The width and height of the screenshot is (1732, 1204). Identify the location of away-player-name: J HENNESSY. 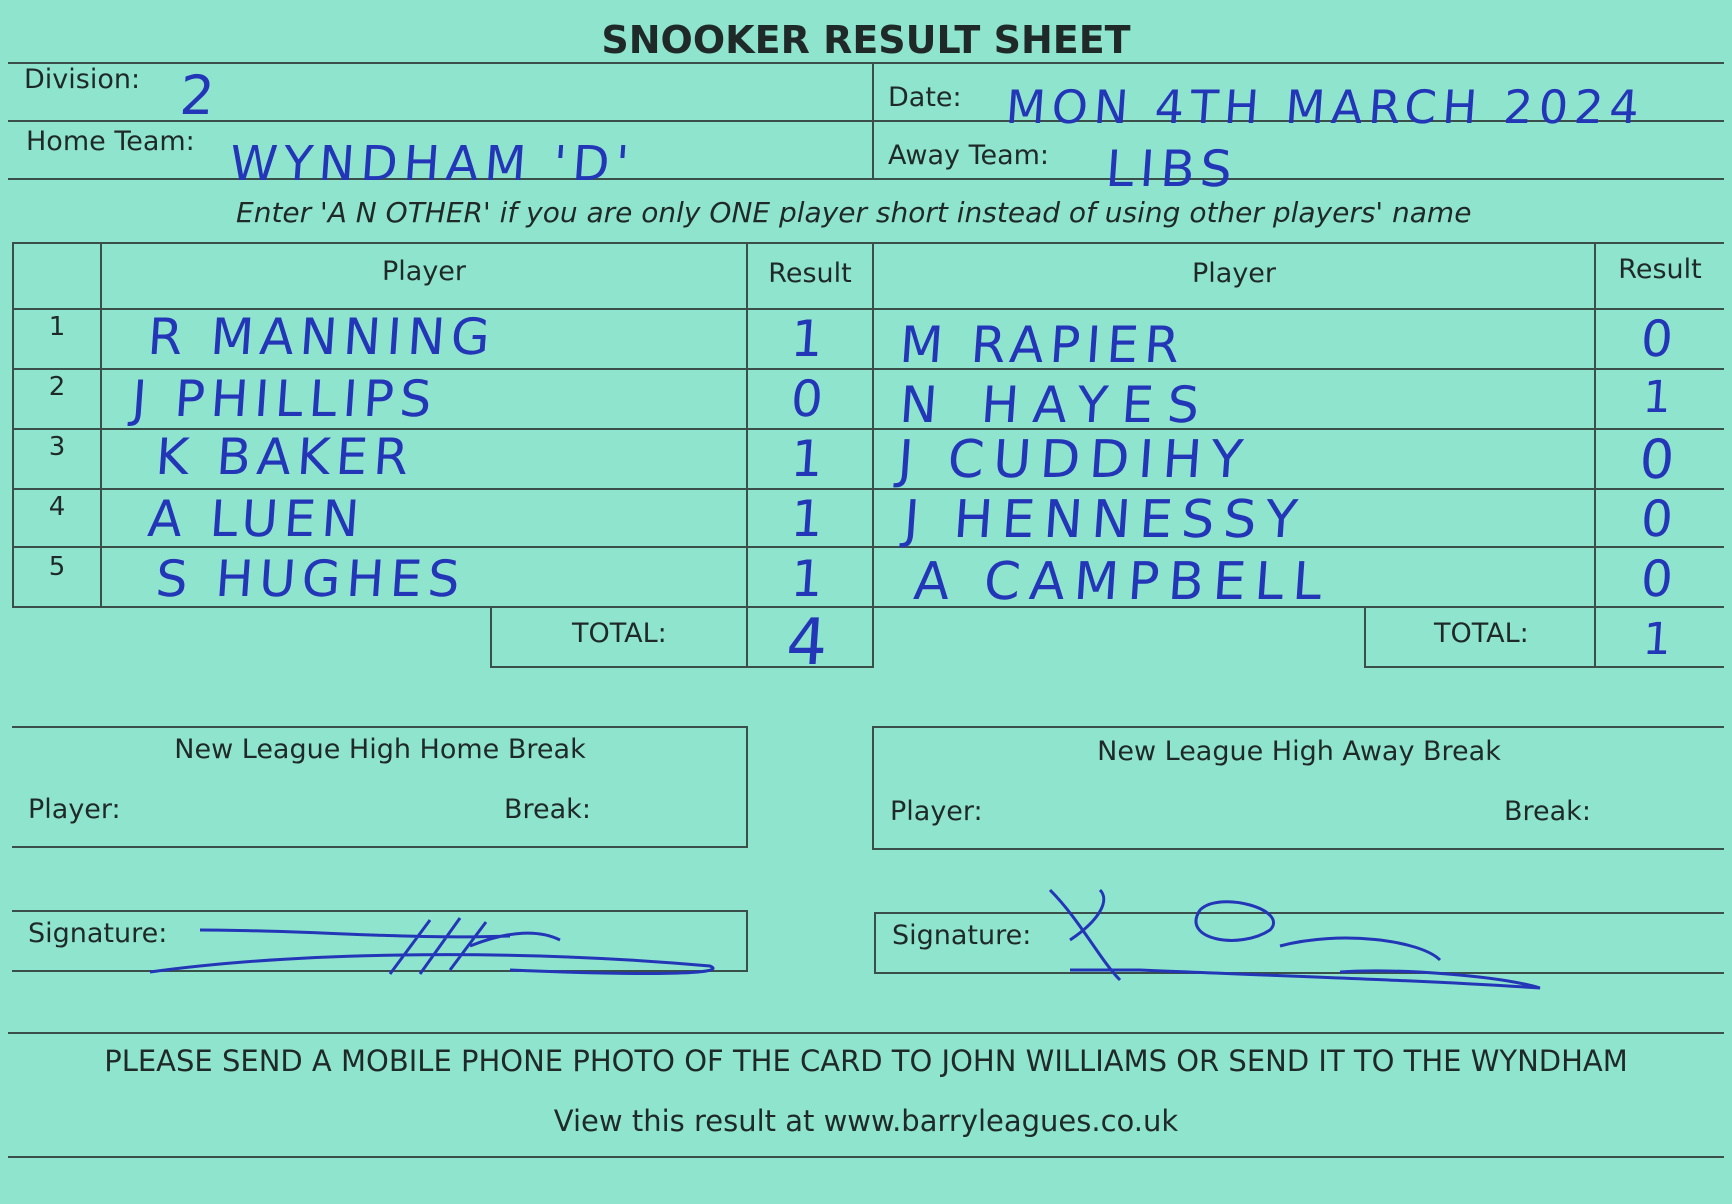
(1105, 520).